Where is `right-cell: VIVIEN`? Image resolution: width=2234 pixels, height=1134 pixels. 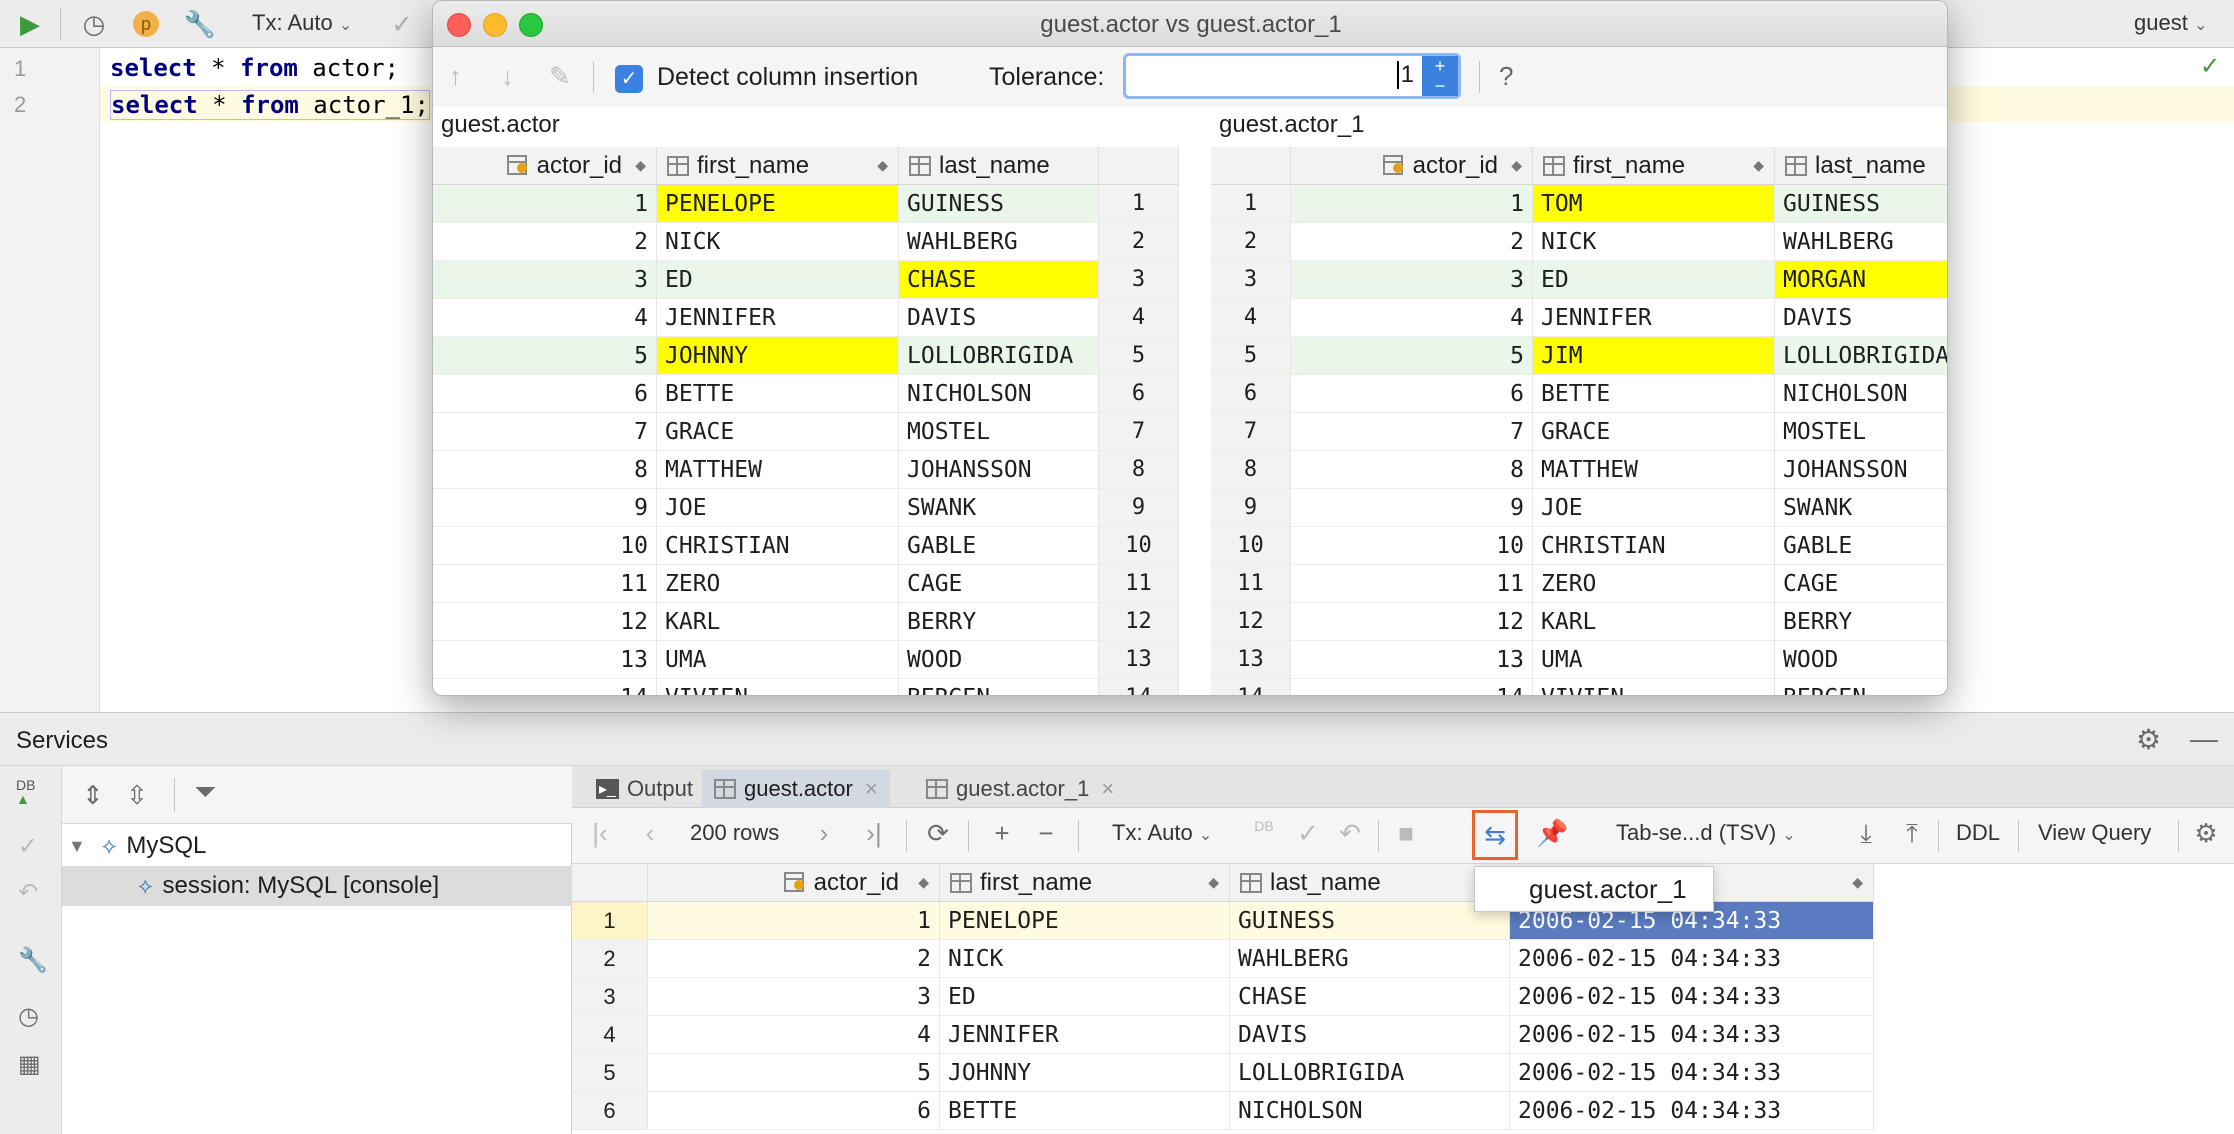 right-cell: VIVIEN is located at coordinates (1654, 687).